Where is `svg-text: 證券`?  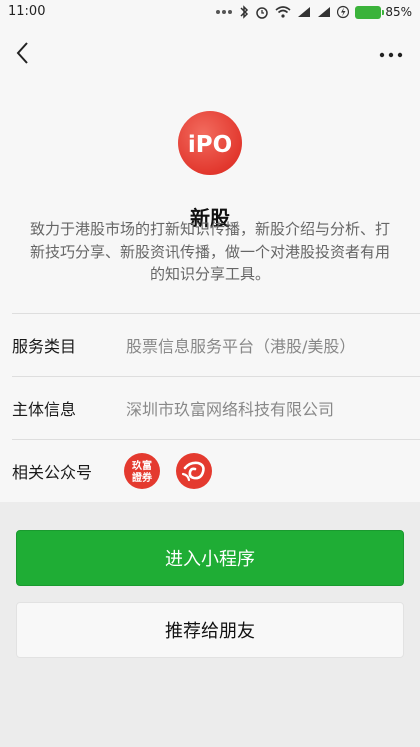
svg-text: 證券 is located at coordinates (142, 477).